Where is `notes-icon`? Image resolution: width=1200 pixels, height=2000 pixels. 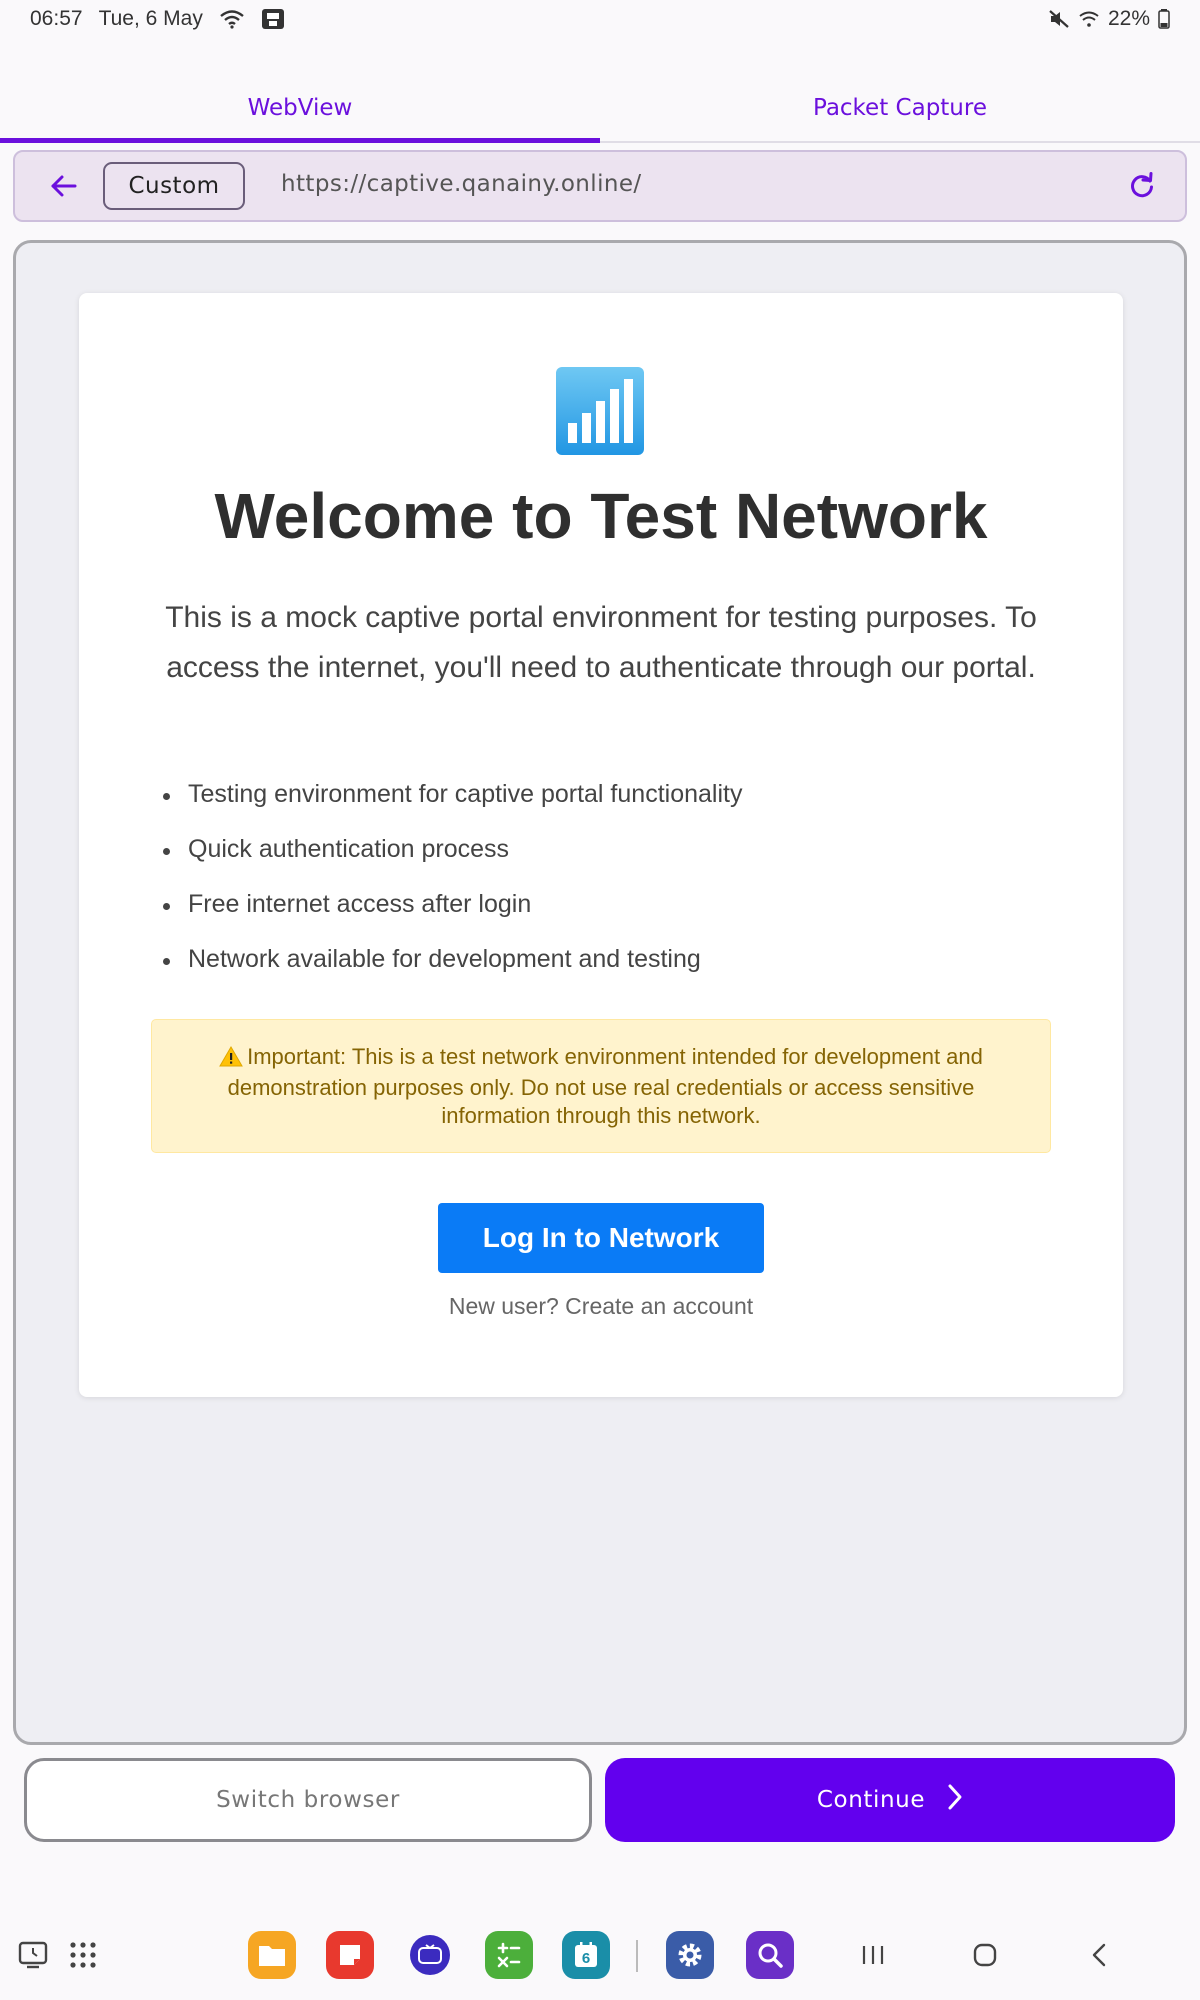 notes-icon is located at coordinates (350, 1955).